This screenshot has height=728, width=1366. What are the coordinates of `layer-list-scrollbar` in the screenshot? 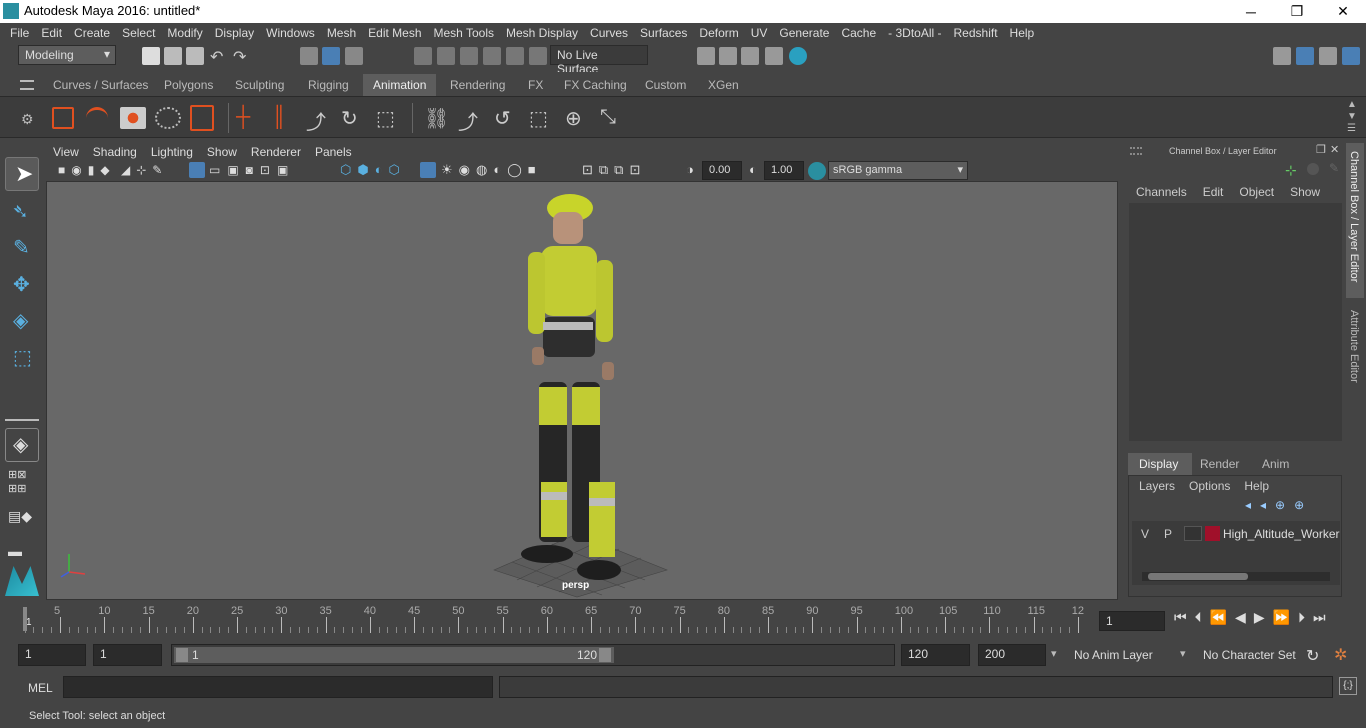 It's located at (1236, 576).